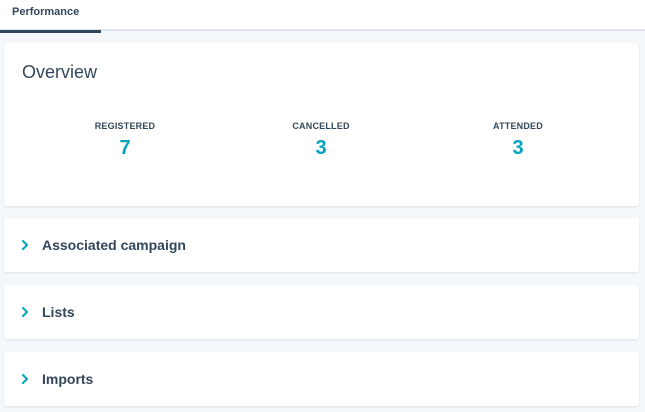 This screenshot has width=645, height=412. Describe the element at coordinates (125, 148) in the screenshot. I see `stat-registered-value: 7` at that location.